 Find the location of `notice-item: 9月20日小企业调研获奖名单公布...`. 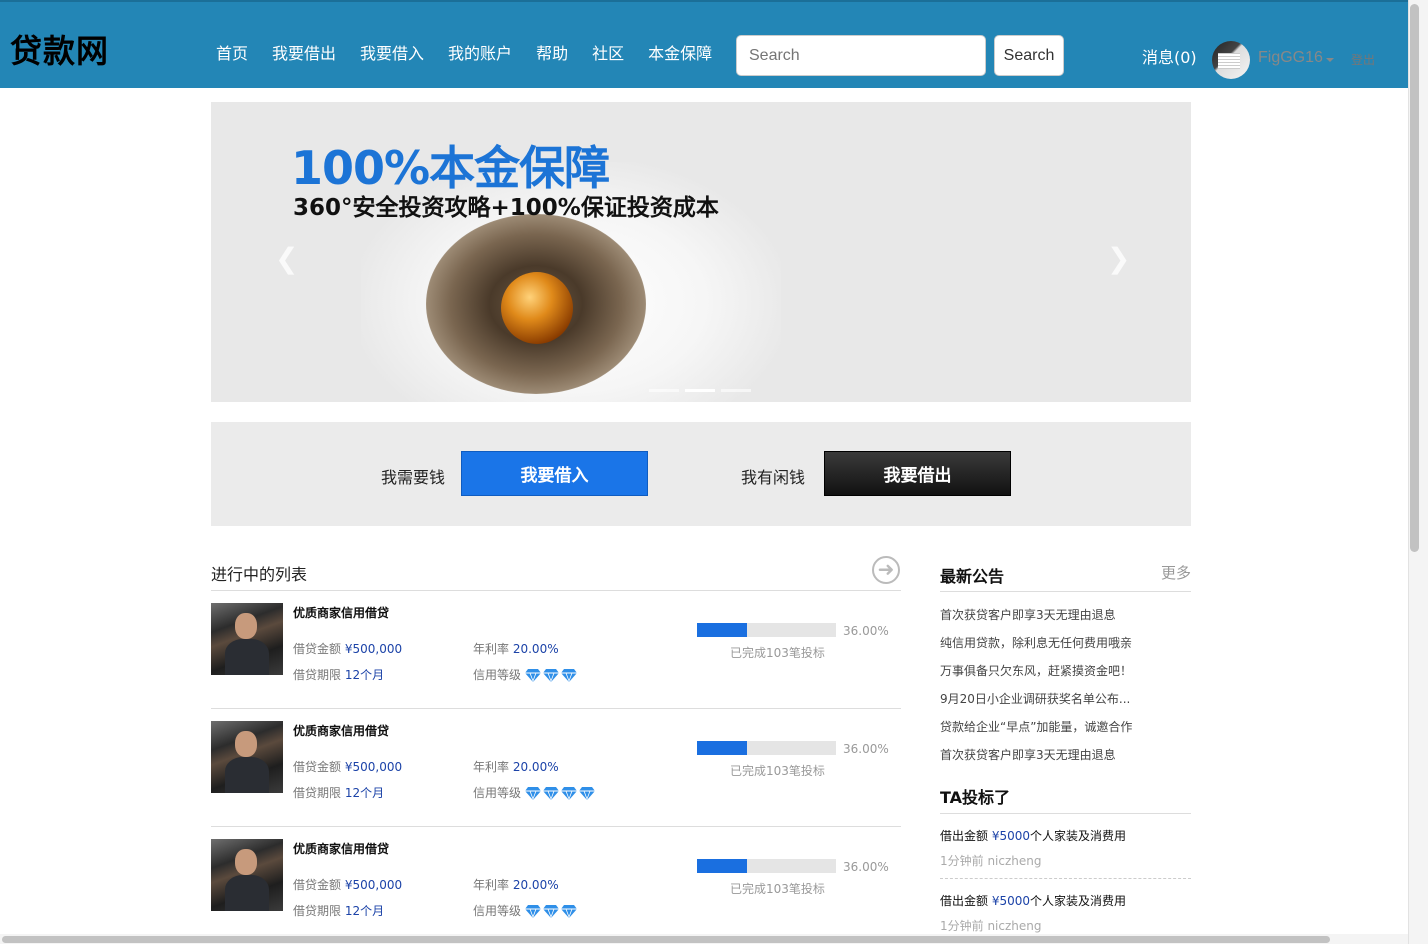

notice-item: 9月20日小企业调研获奖名单公布... is located at coordinates (1035, 698).